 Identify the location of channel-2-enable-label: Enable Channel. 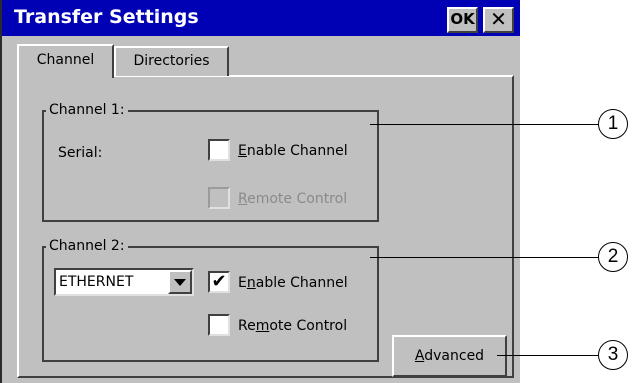
(293, 283).